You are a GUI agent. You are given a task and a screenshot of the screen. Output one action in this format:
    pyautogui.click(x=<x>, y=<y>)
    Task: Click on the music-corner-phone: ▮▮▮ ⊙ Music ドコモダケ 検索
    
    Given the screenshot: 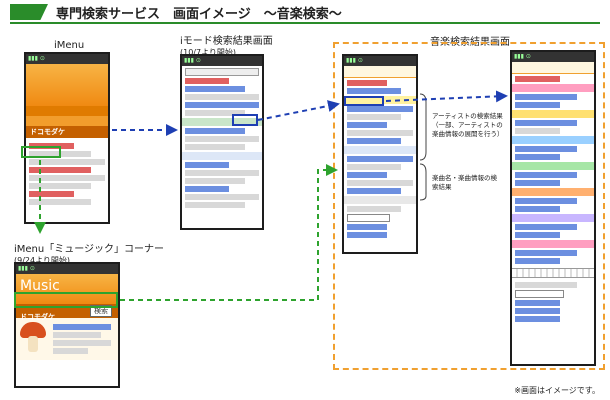 What is the action you would take?
    pyautogui.click(x=67, y=325)
    